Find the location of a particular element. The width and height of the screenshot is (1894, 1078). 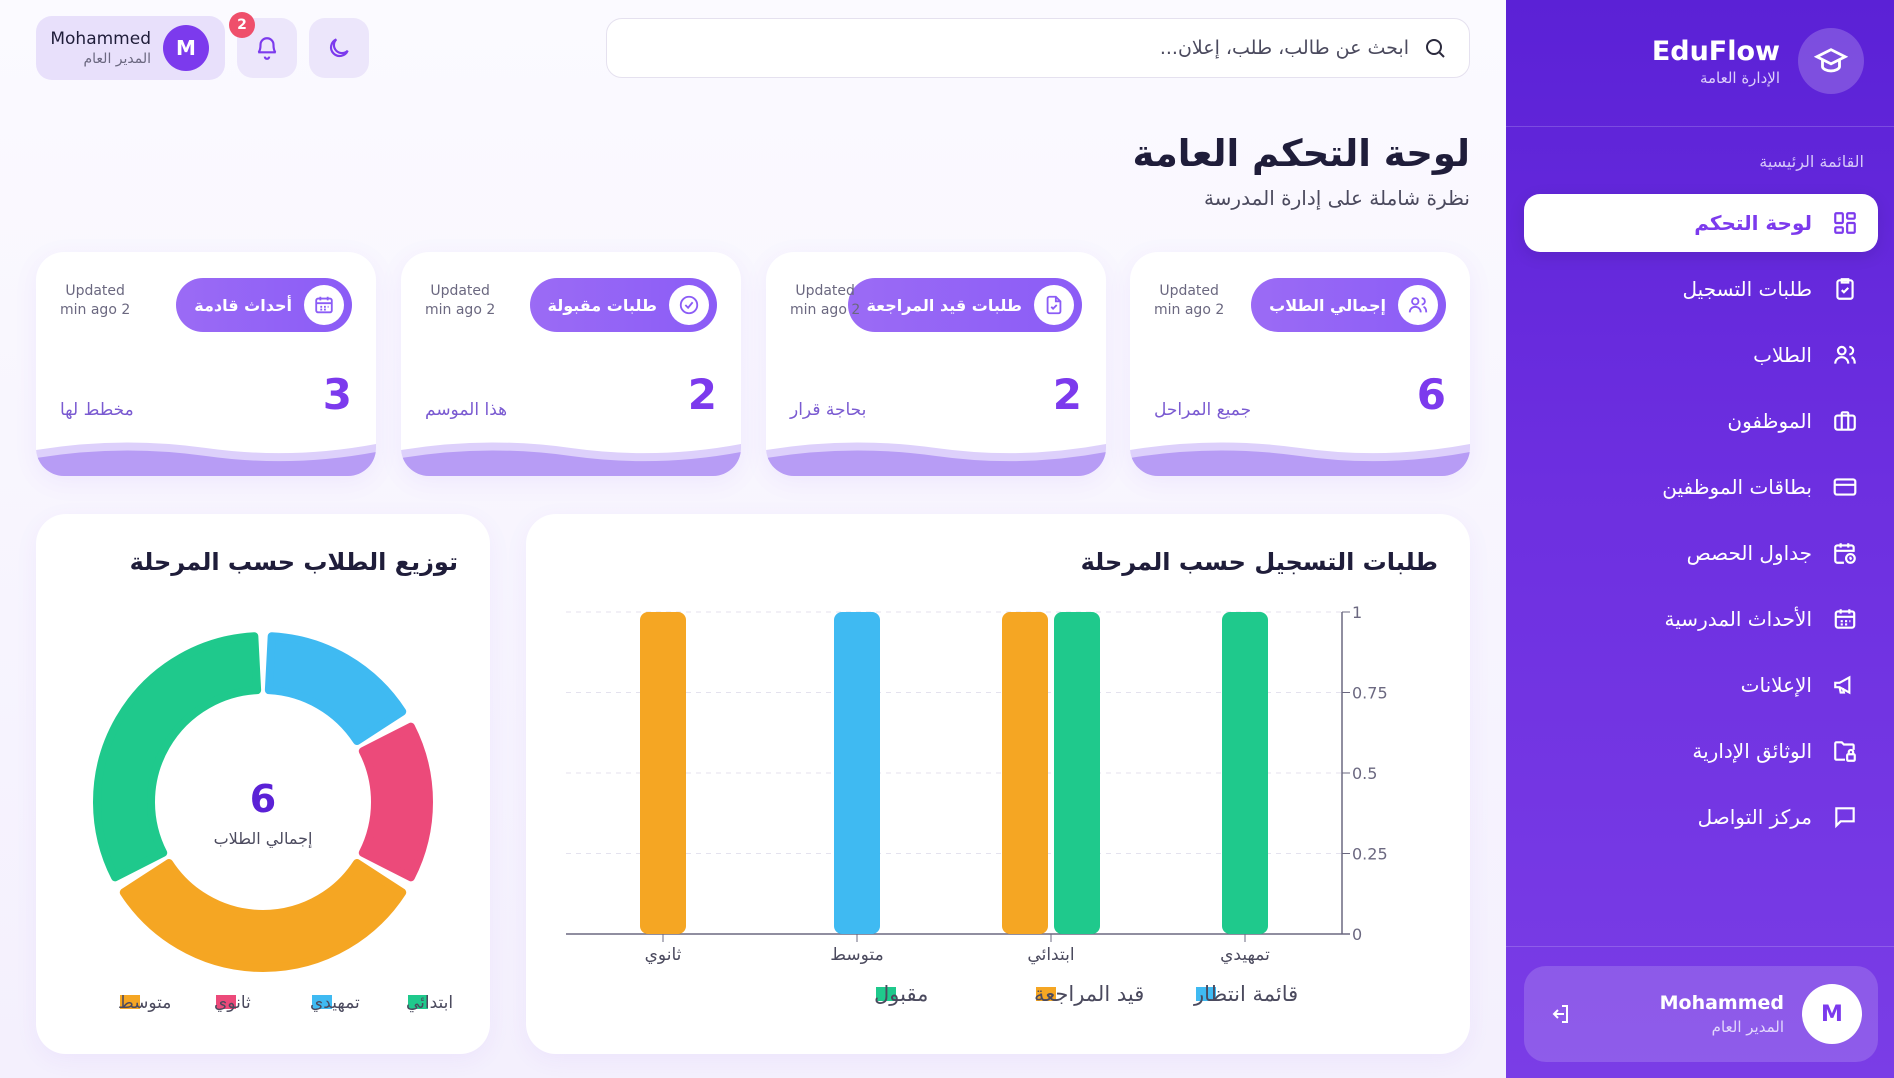

legend-item: مقبول is located at coordinates (901, 994).